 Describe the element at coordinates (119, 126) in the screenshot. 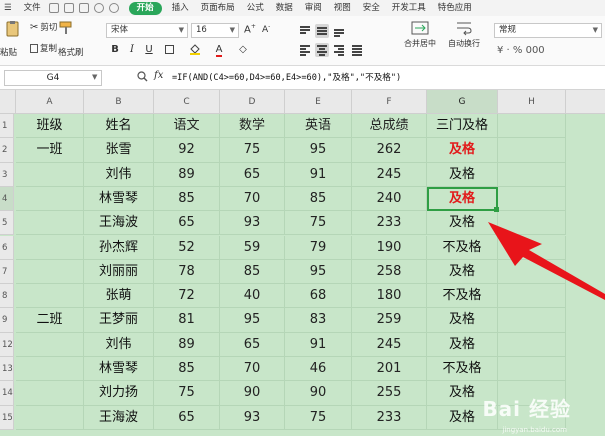

I see `header-cell: 姓名` at that location.